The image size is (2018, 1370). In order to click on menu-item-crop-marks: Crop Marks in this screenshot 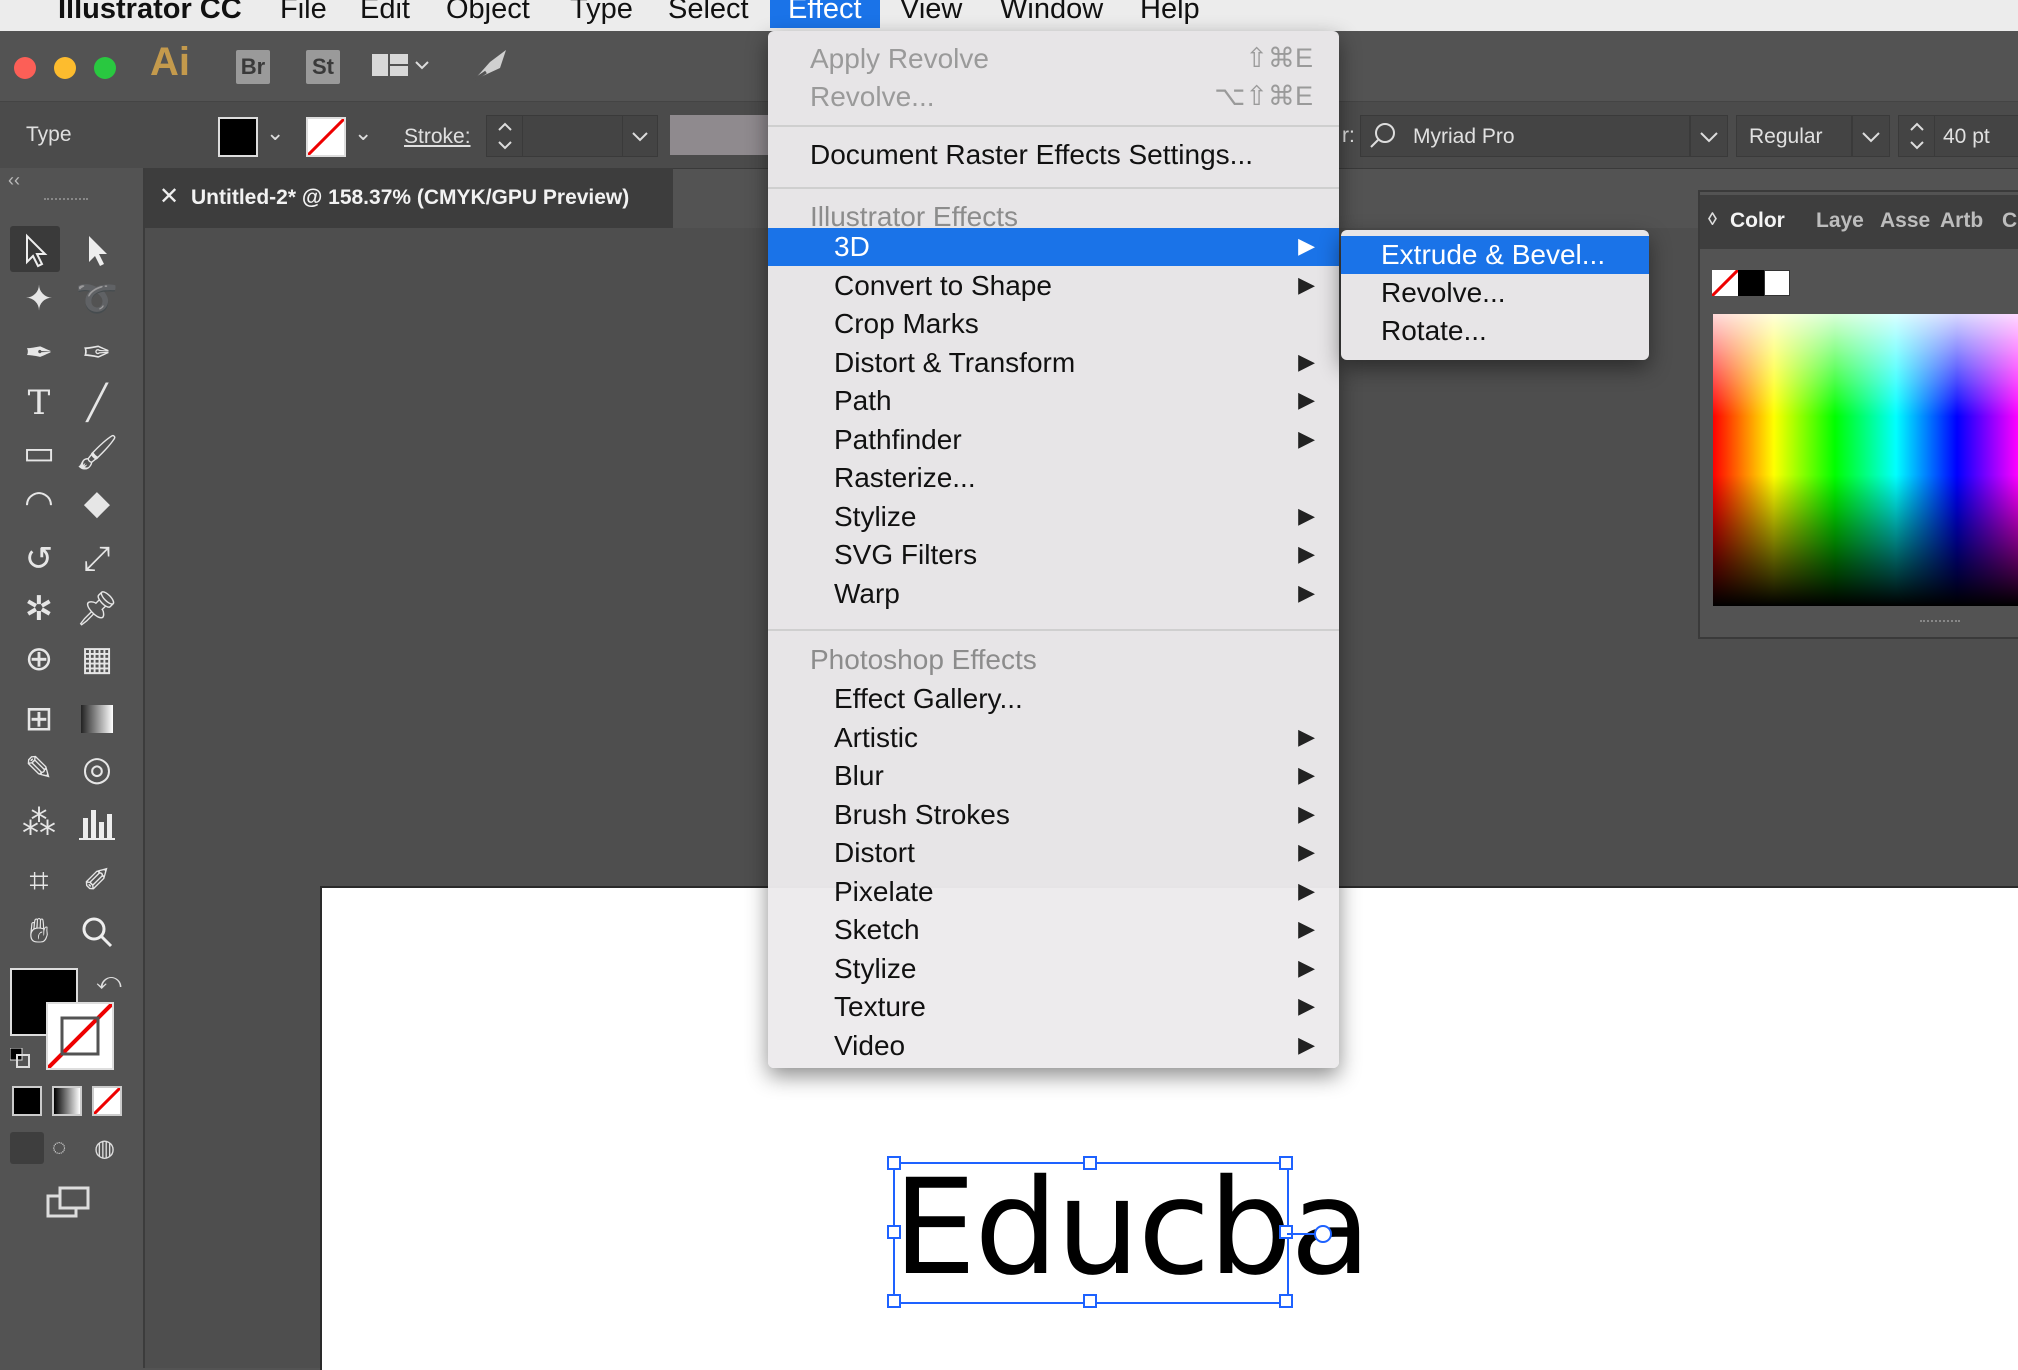, I will do `click(1053, 324)`.